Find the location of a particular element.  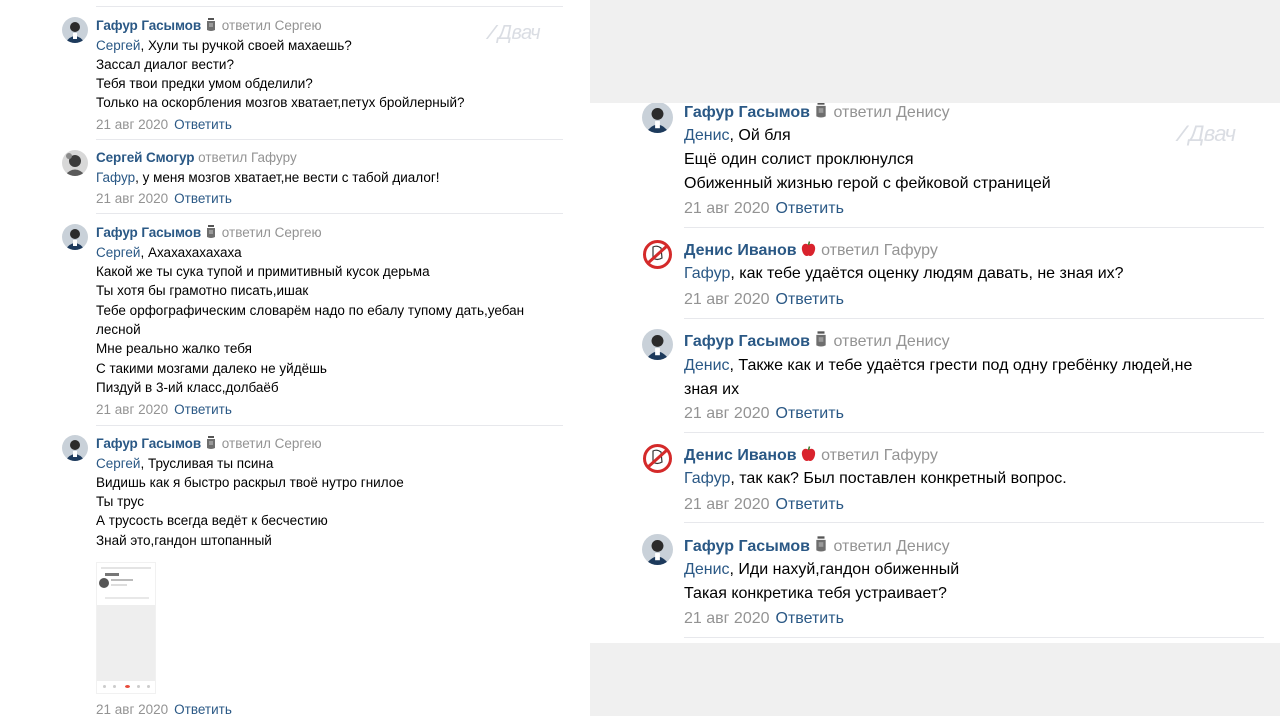

screenshot-attachment-thumbnail is located at coordinates (126, 628).